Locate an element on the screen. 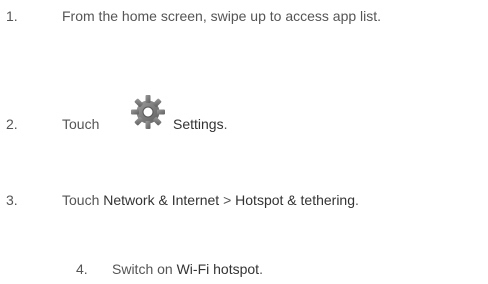 The image size is (488, 284). step-target-2: Hotspot & tethering is located at coordinates (295, 200).